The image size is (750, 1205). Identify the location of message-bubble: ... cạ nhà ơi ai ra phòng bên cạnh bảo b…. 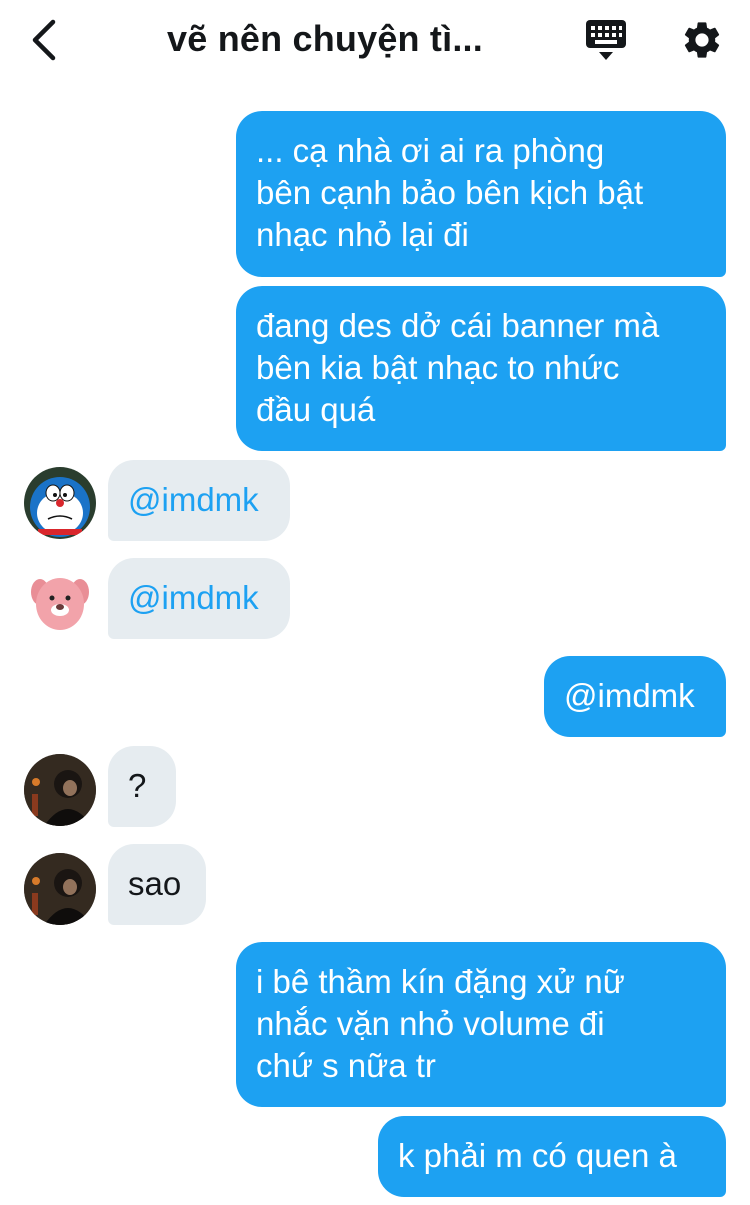
(481, 194).